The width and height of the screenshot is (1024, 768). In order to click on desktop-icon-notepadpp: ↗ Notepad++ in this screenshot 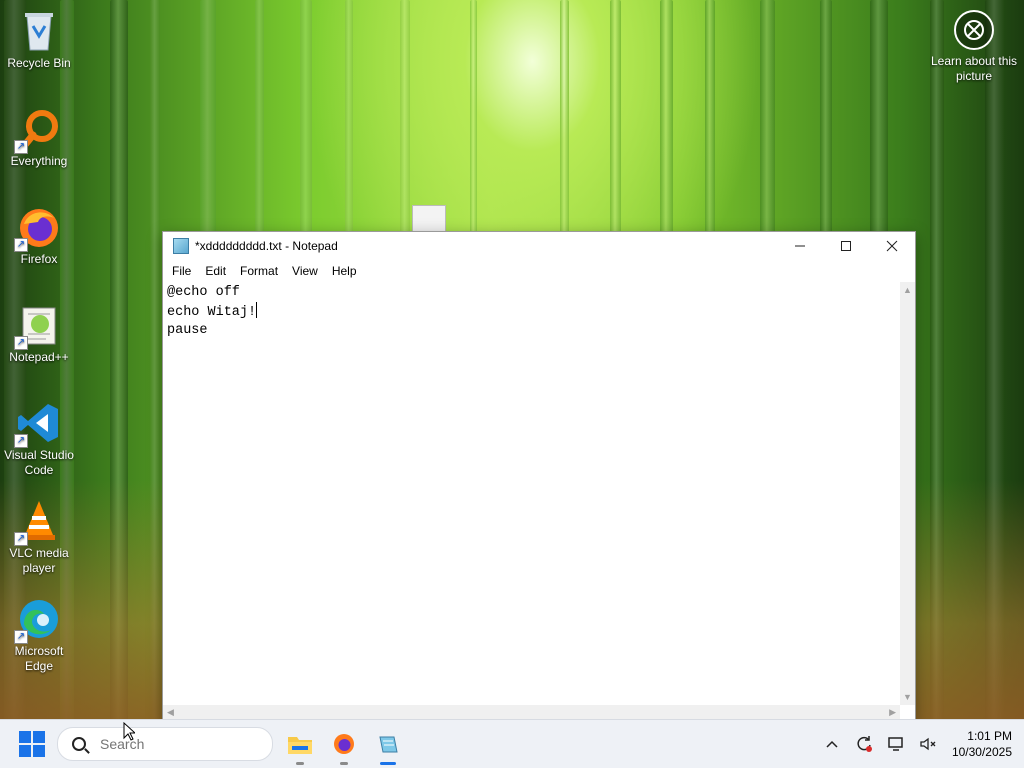, I will do `click(39, 331)`.